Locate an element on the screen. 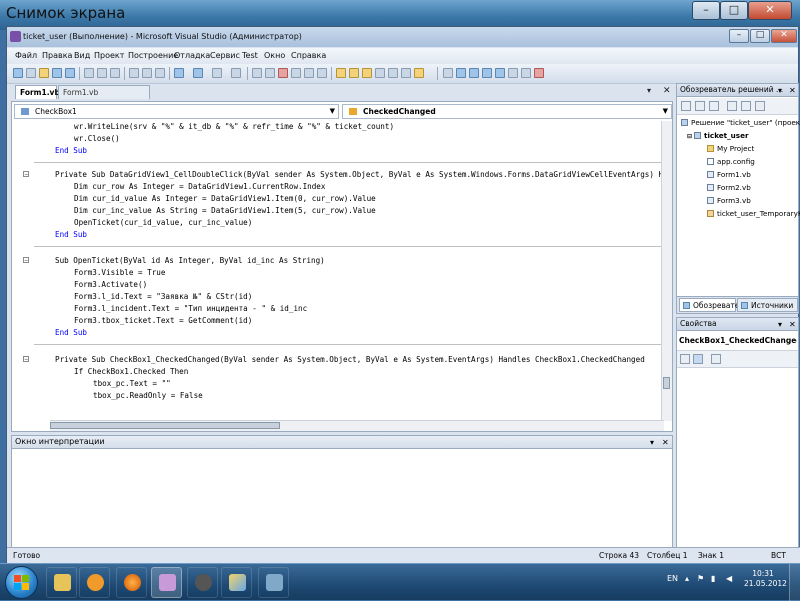 Image resolution: width=800 pixels, height=601 pixels. taskbar-explorer is located at coordinates (61, 582).